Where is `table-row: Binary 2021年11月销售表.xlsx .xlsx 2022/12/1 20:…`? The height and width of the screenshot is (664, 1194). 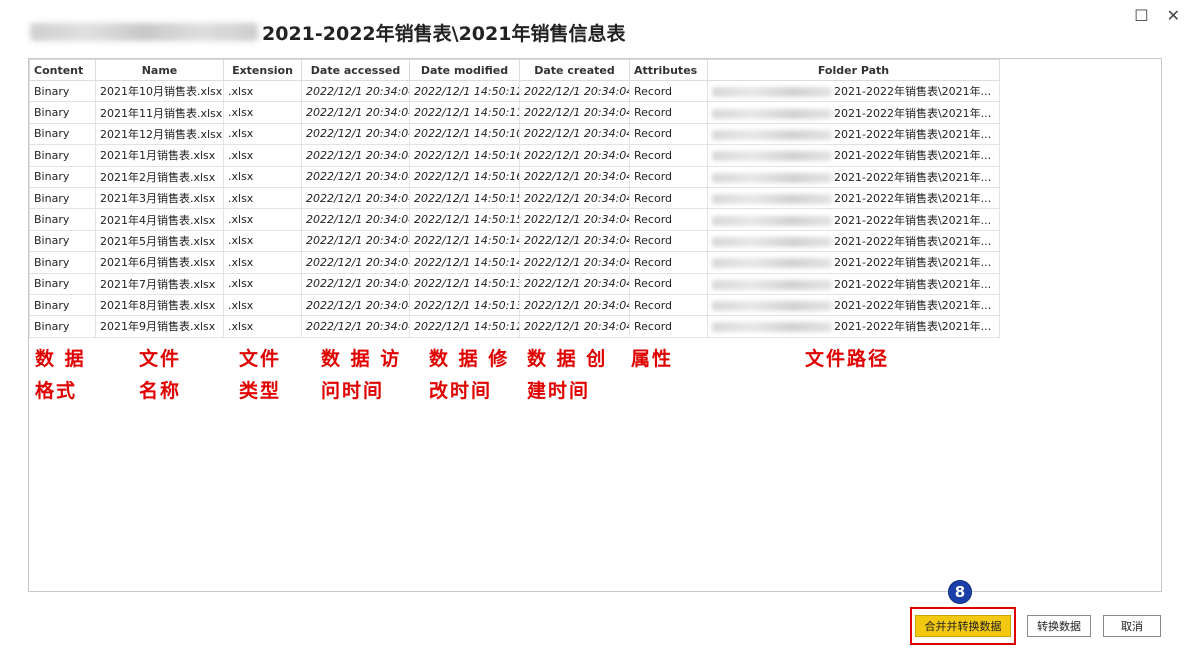
table-row: Binary 2021年11月销售表.xlsx .xlsx 2022/12/1 20:… is located at coordinates (514, 112).